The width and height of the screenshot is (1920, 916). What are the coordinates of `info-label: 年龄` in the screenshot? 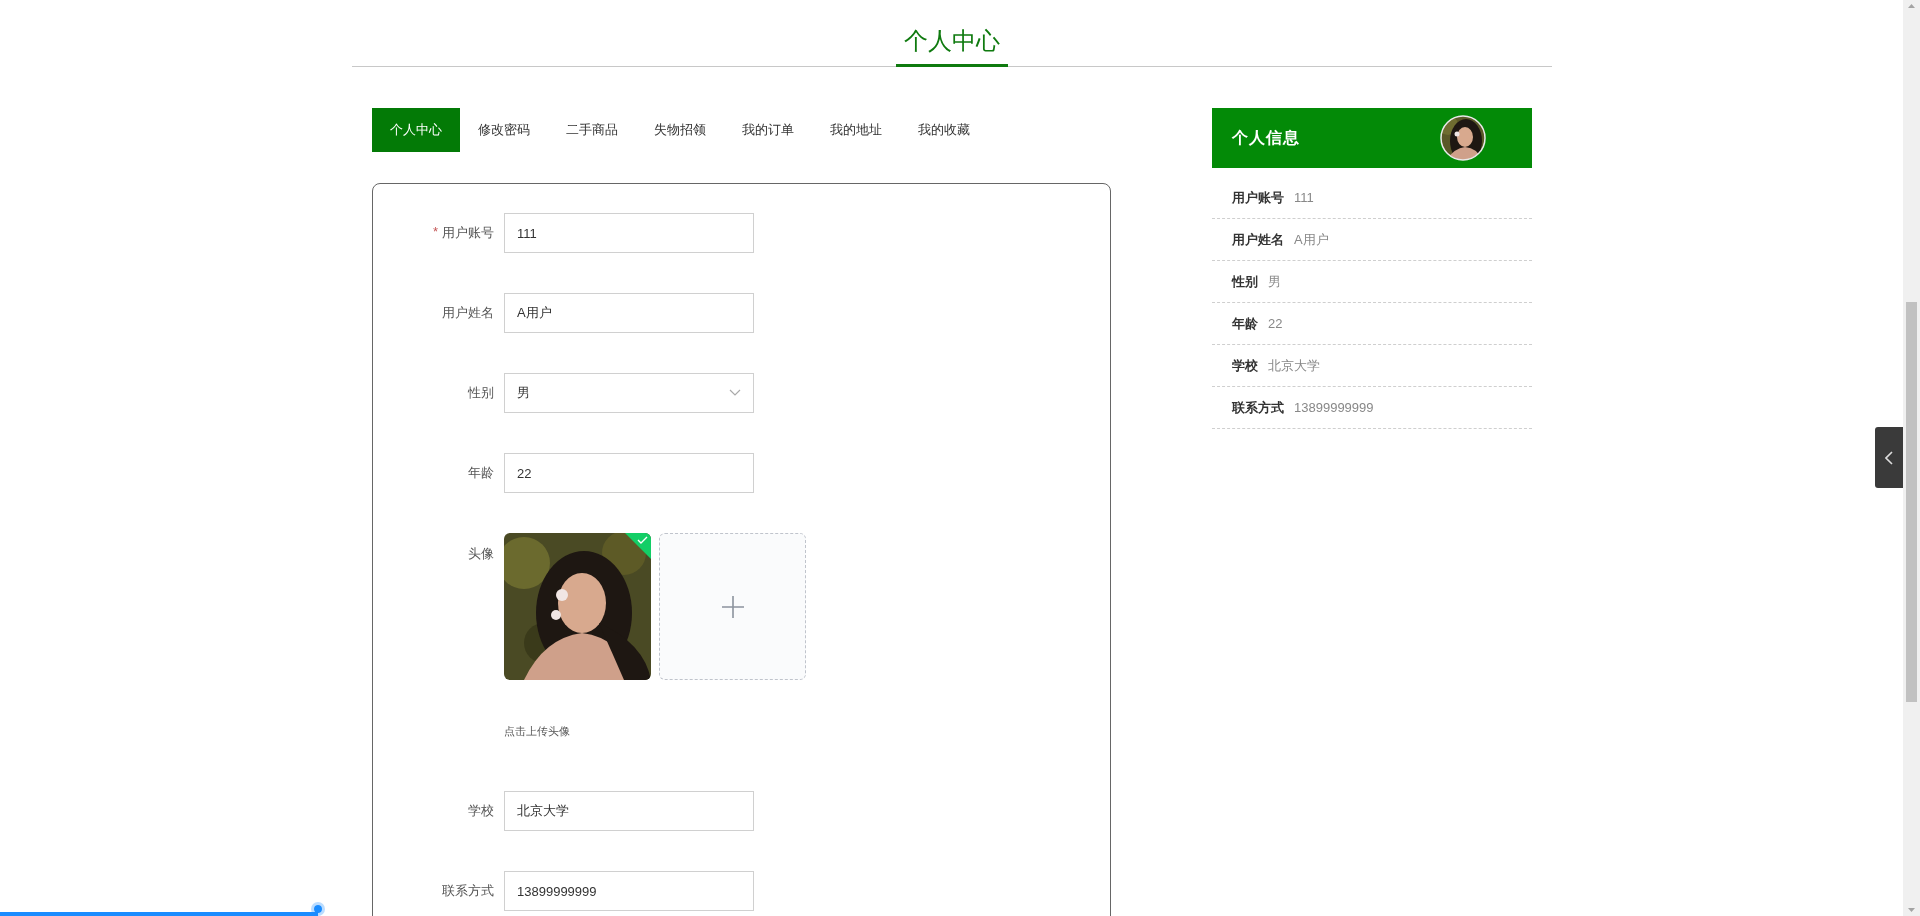 It's located at (1245, 323).